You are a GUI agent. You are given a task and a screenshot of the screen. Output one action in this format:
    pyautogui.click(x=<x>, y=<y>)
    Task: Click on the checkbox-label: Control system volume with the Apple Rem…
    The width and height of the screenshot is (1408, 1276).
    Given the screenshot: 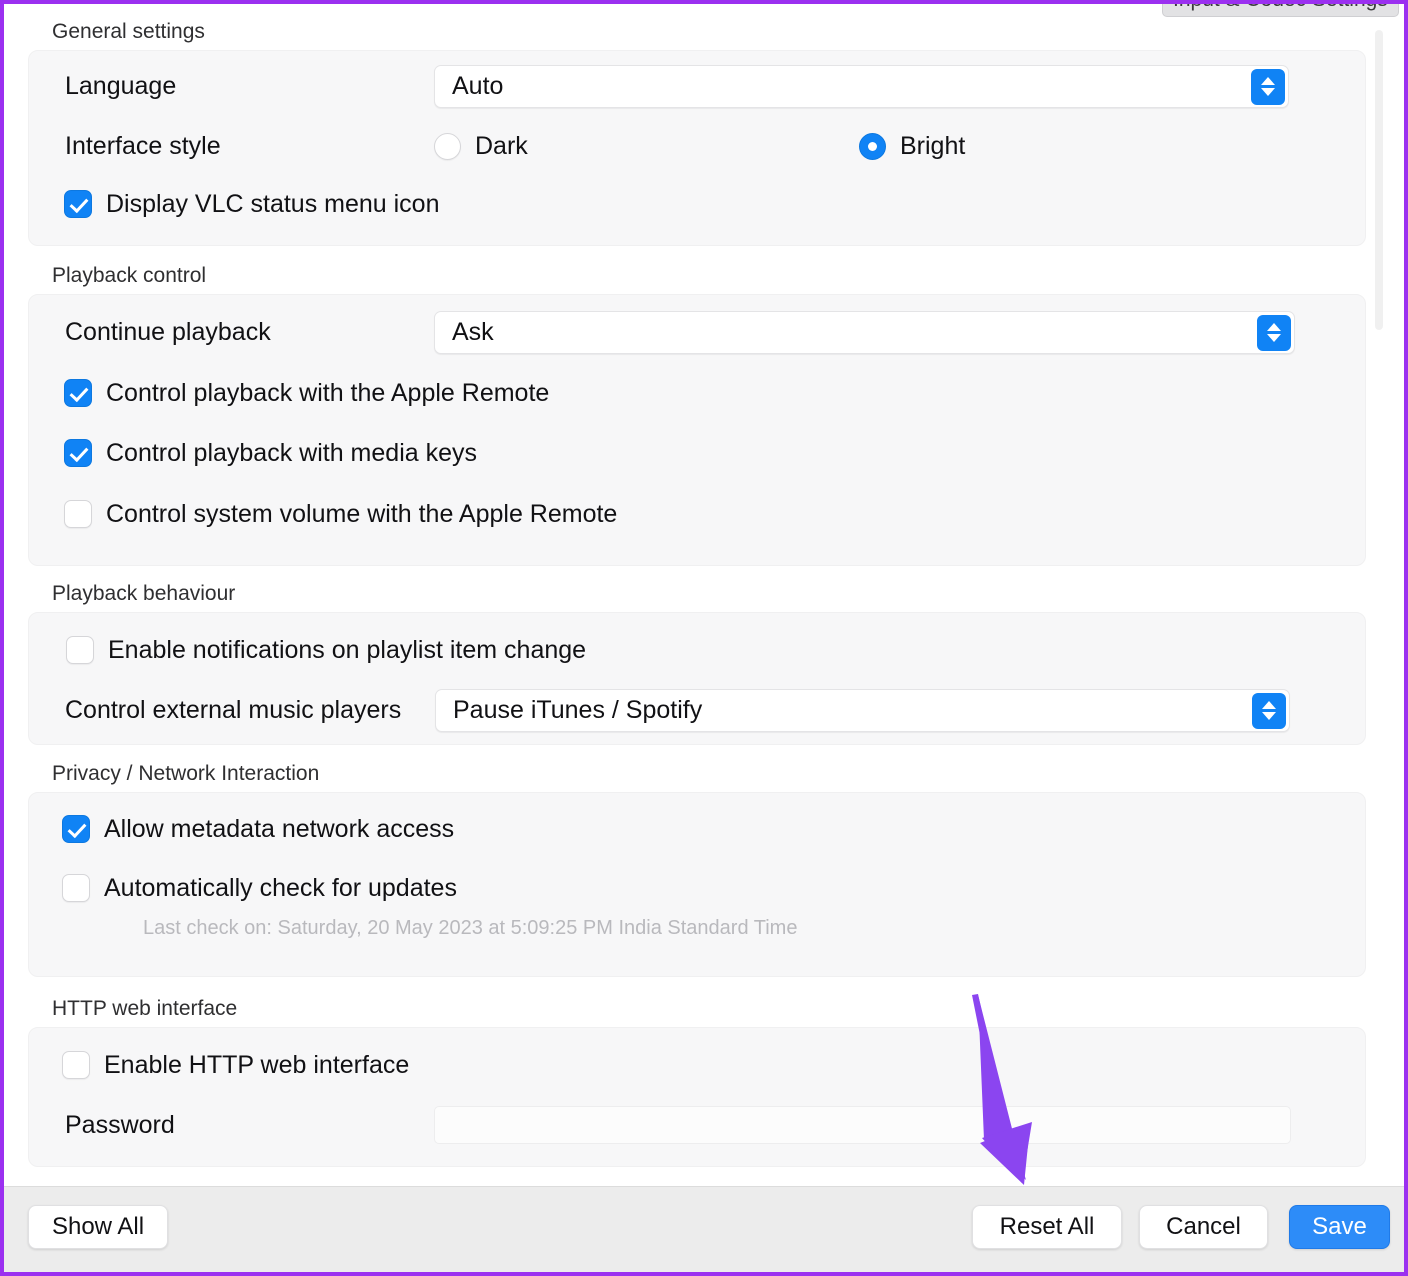 What is the action you would take?
    pyautogui.click(x=362, y=513)
    